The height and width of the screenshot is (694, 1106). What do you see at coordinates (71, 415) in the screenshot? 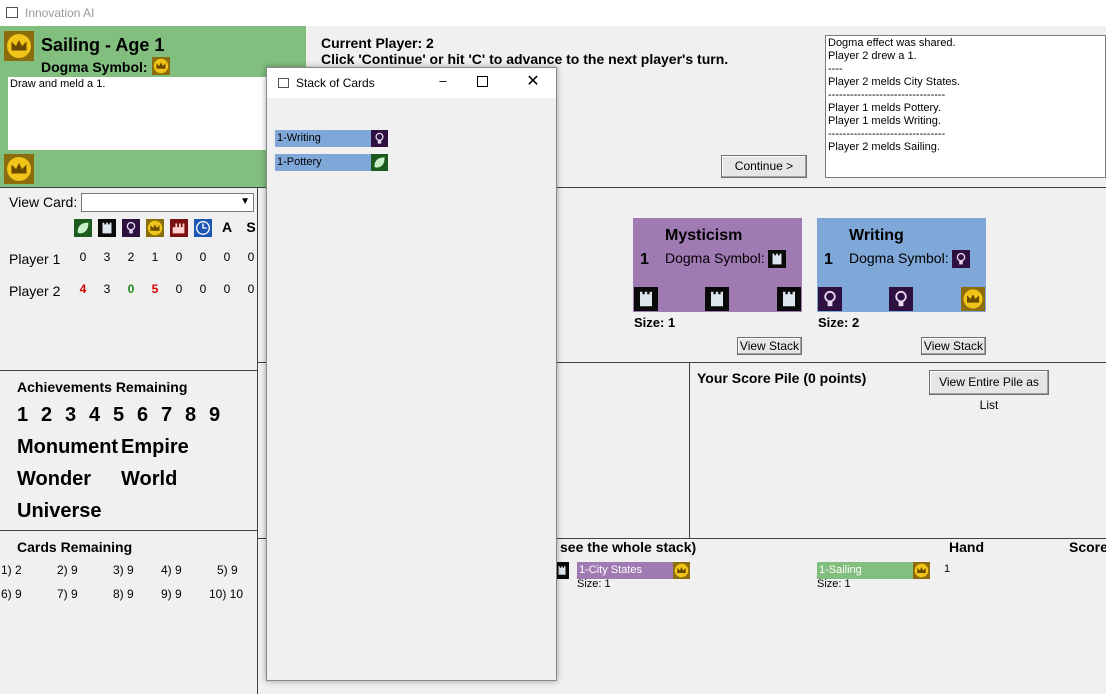
I see `achievement-number: 3` at bounding box center [71, 415].